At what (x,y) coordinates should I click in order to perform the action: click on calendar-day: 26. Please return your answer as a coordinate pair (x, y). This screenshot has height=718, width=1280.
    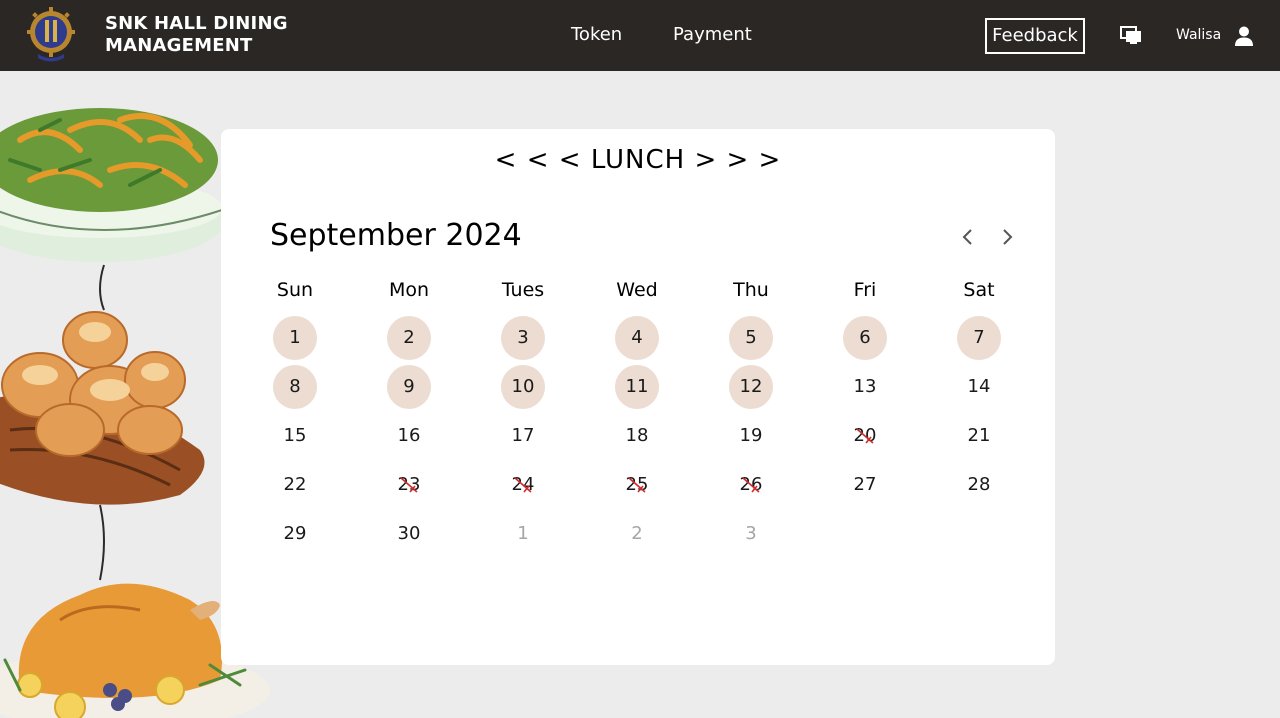
    Looking at the image, I should click on (751, 485).